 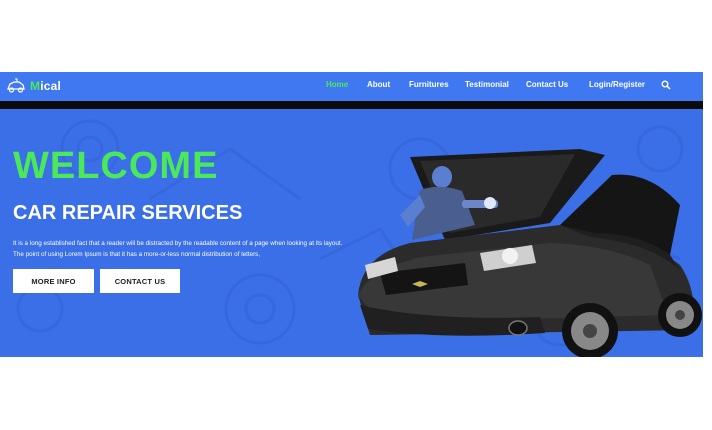 I want to click on hero-subtitle: CAR REPAIR SERVICES, so click(x=128, y=213).